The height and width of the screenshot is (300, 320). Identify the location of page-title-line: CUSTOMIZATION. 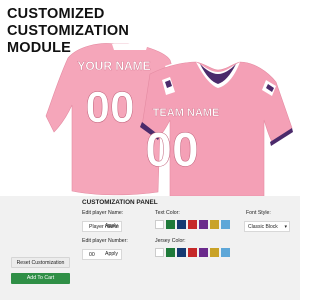
(68, 31).